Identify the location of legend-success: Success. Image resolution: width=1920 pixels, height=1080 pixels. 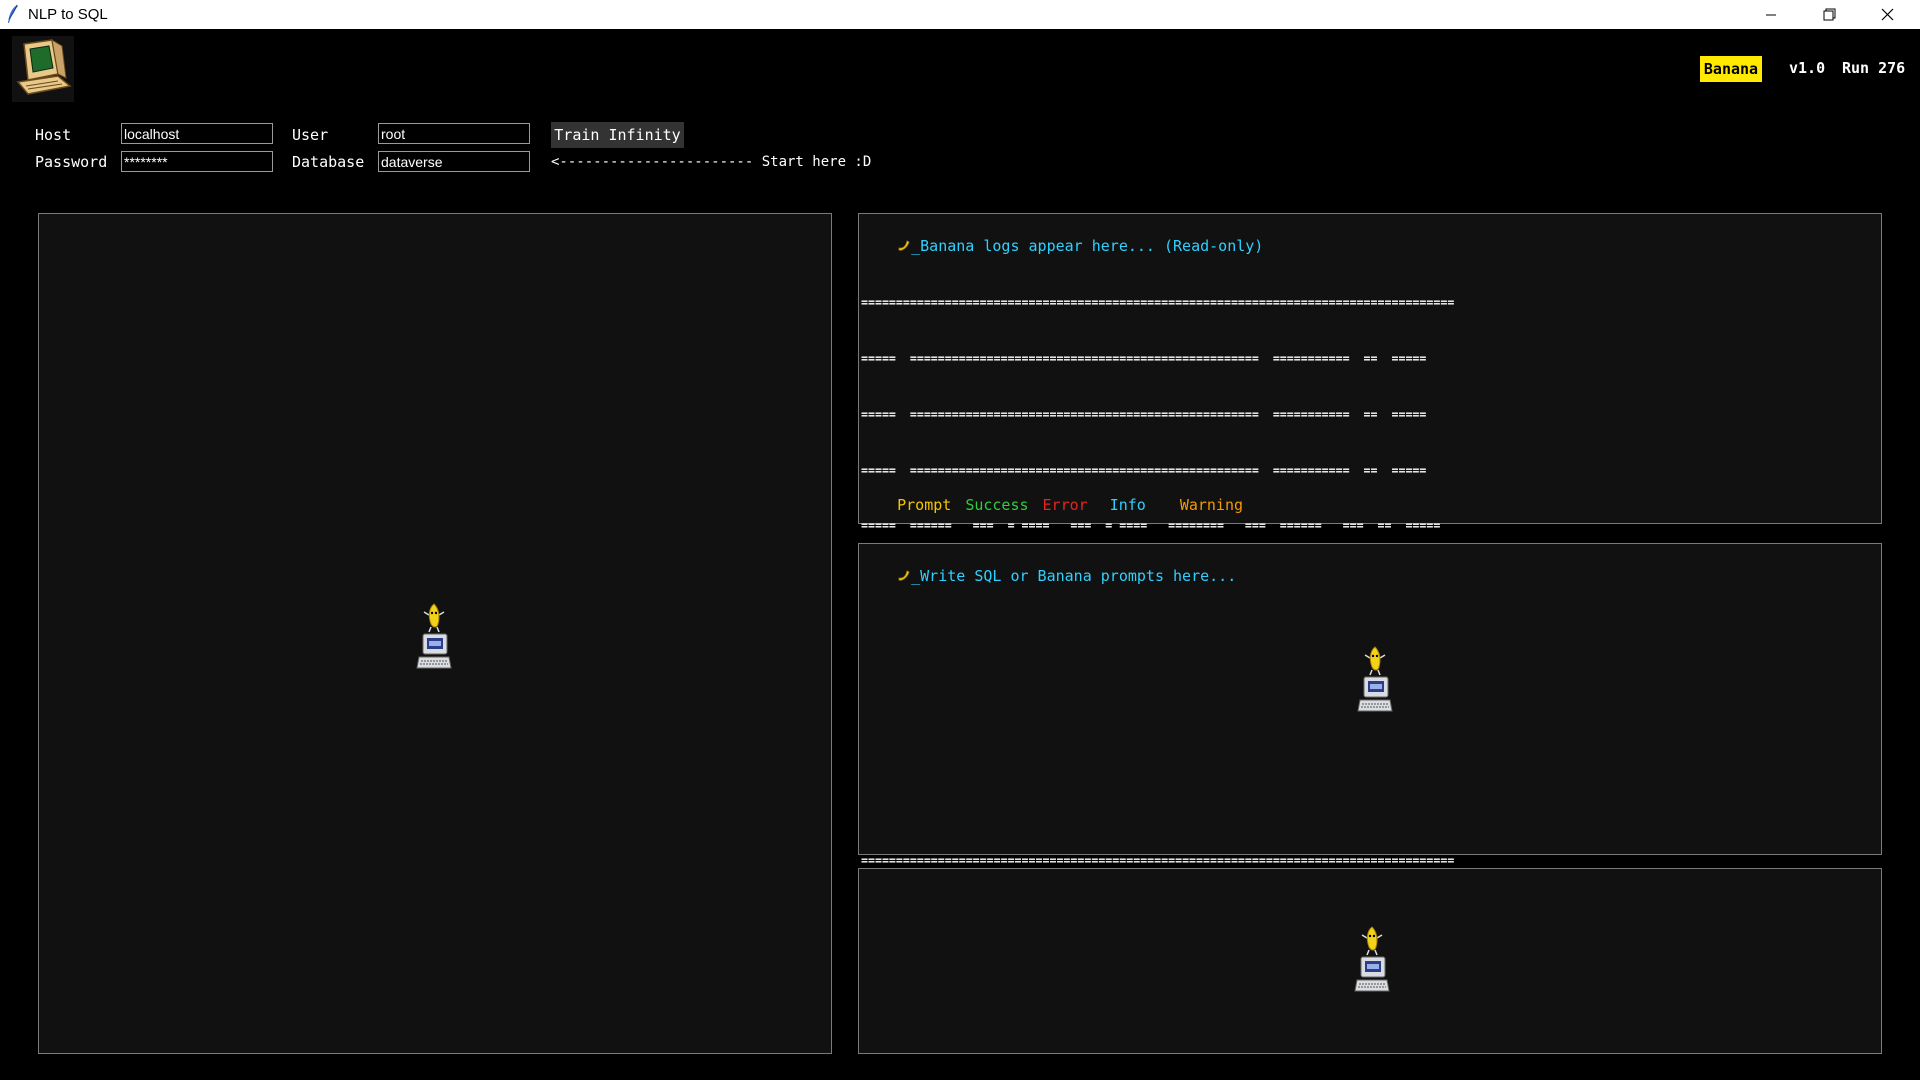
(997, 505).